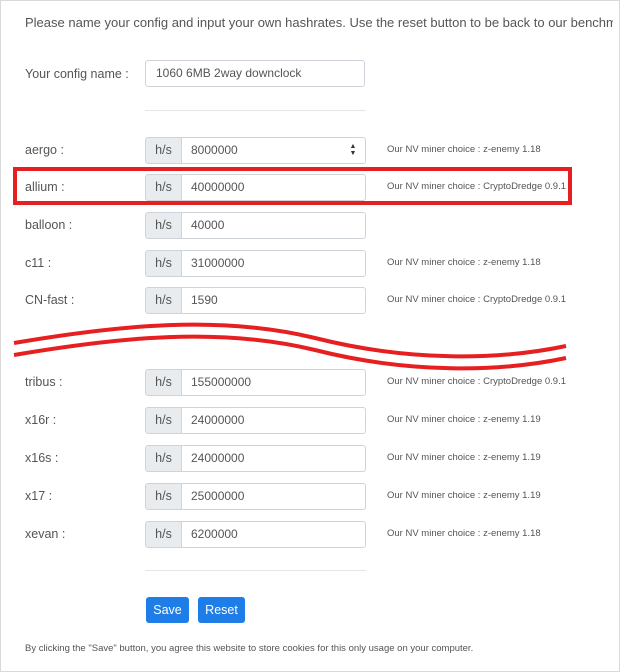  Describe the element at coordinates (50, 300) in the screenshot. I see `algo-label: CN-fast :` at that location.